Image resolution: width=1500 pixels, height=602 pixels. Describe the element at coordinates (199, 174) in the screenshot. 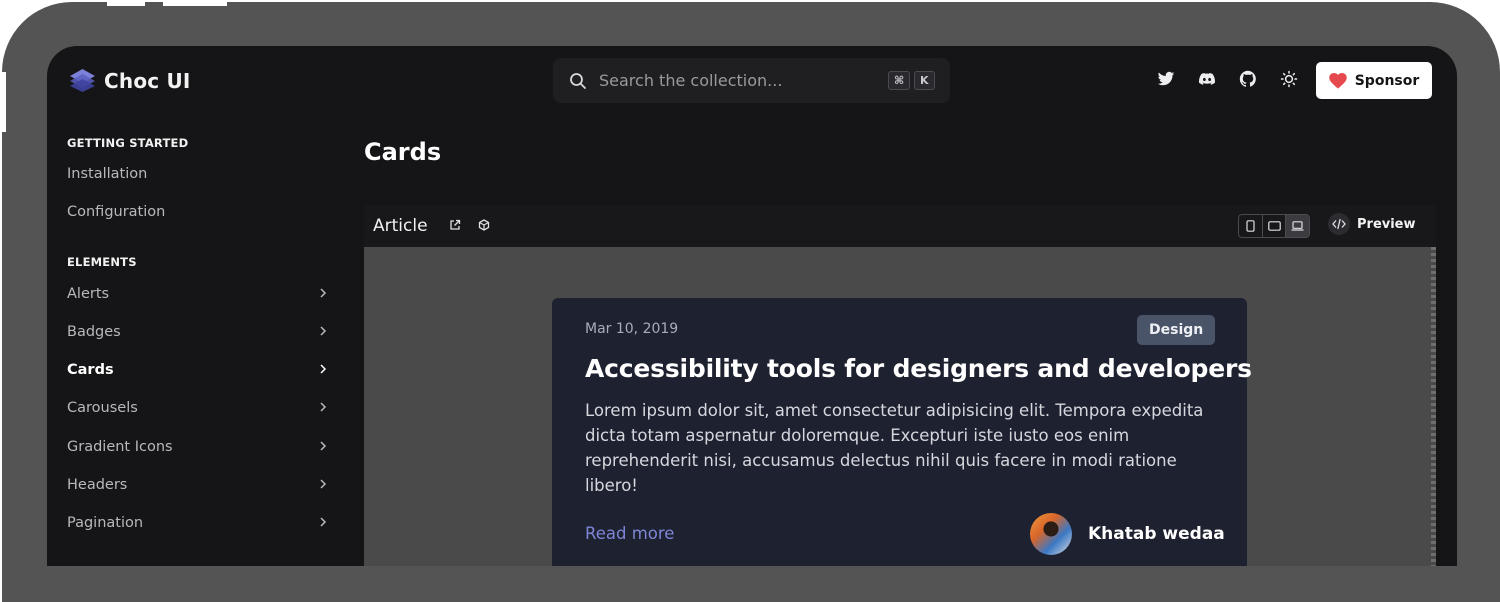

I see `sidebar-item-installation: Installation` at that location.